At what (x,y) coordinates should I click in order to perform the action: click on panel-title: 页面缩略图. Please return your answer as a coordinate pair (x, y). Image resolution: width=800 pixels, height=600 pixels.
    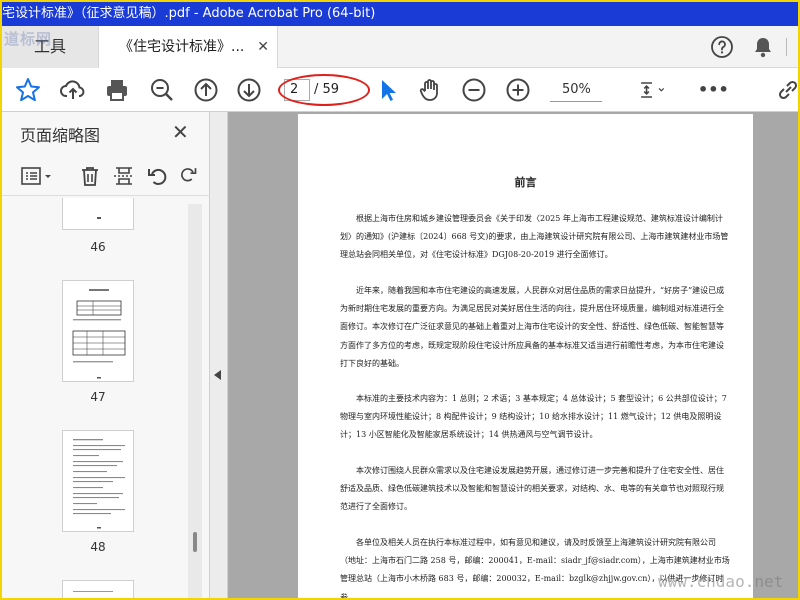
    Looking at the image, I should click on (60, 135).